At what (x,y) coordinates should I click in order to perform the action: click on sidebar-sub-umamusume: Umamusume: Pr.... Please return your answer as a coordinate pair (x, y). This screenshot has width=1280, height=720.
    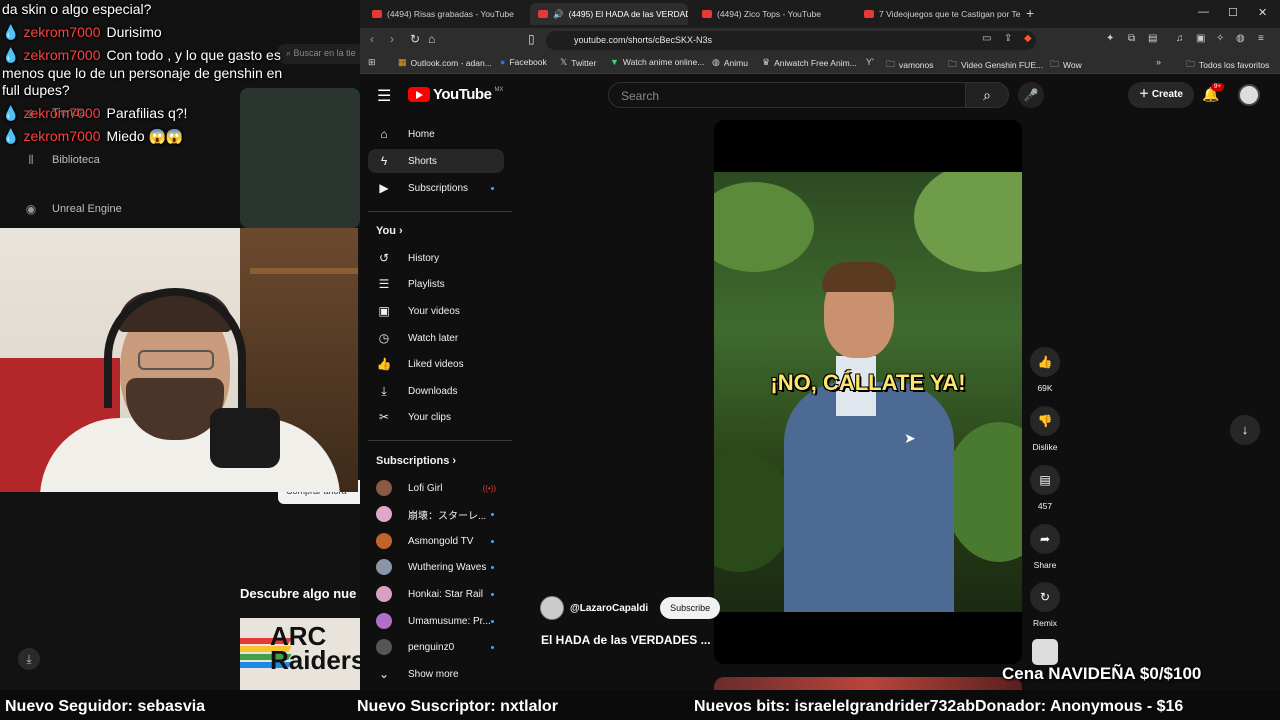
    Looking at the image, I should click on (436, 621).